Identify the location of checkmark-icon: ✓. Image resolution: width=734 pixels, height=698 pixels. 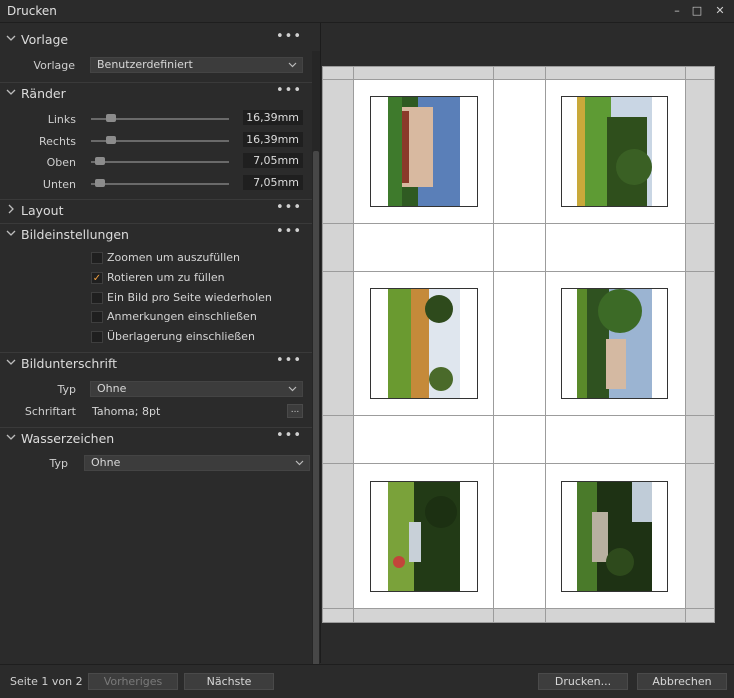
(97, 278).